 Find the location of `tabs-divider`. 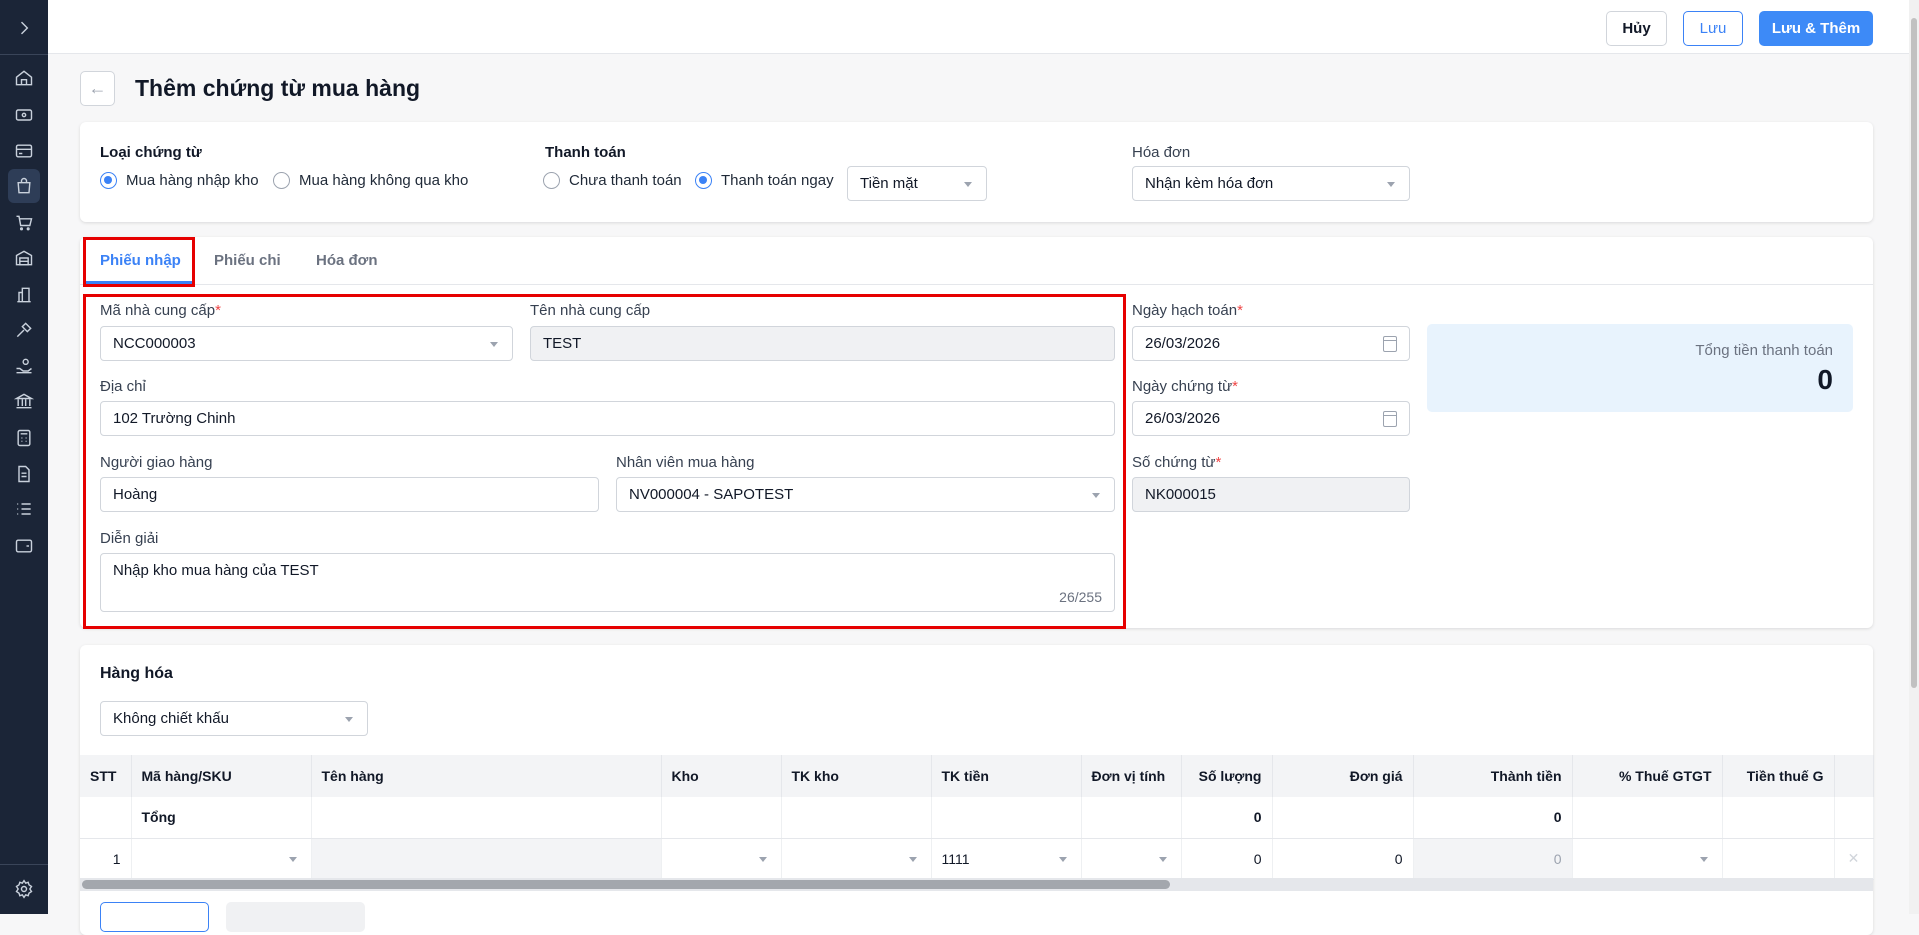

tabs-divider is located at coordinates (976, 284).